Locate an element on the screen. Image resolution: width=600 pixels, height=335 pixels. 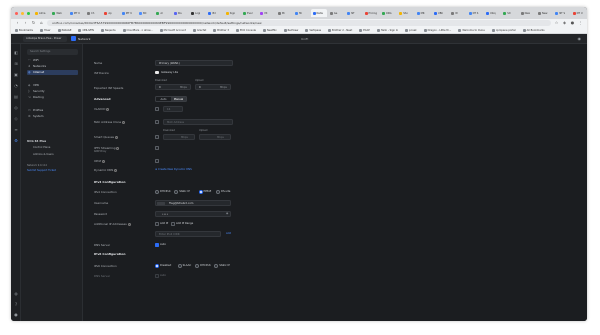
reload-icon: ↻ is located at coordinates (33, 23).